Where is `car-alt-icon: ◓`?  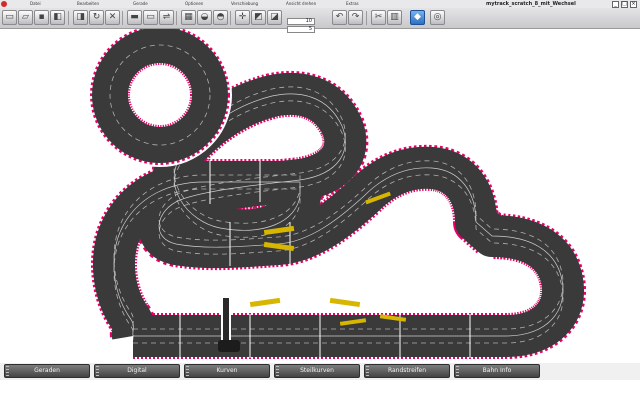
car-alt-icon: ◓ is located at coordinates (220, 17).